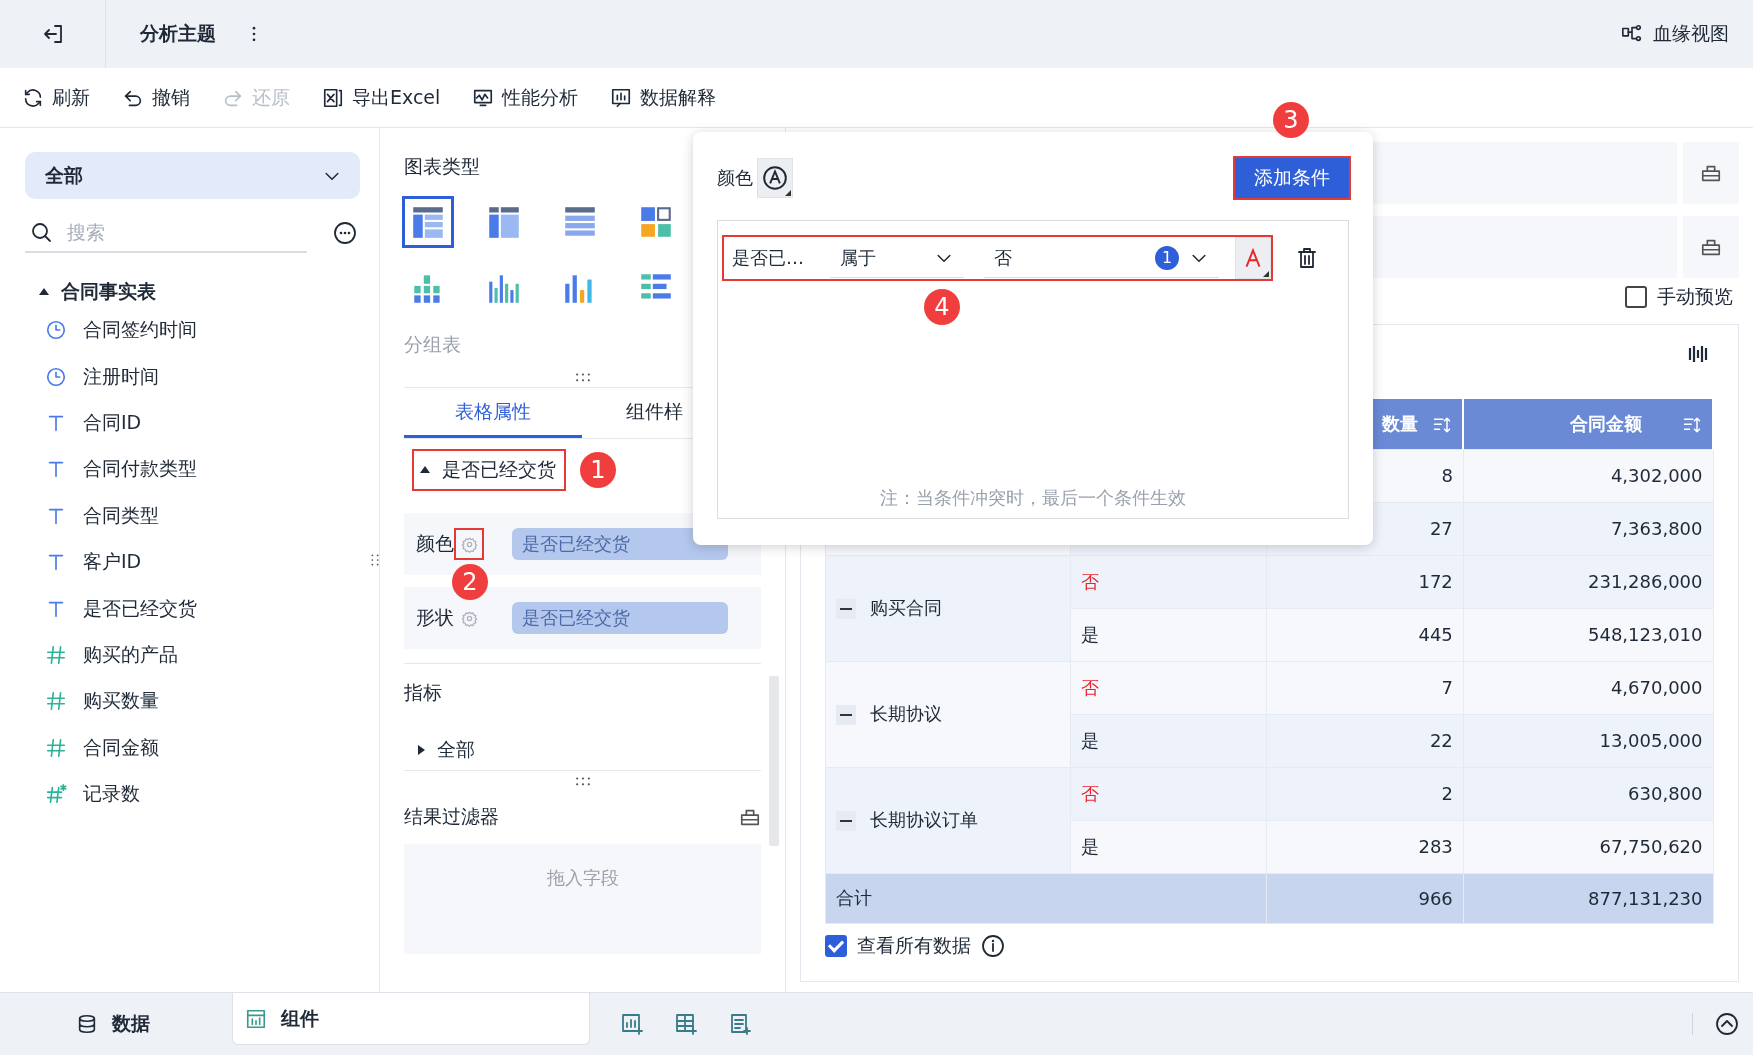 This screenshot has width=1753, height=1055. I want to click on value-dropdown: 否 1, so click(1101, 258).